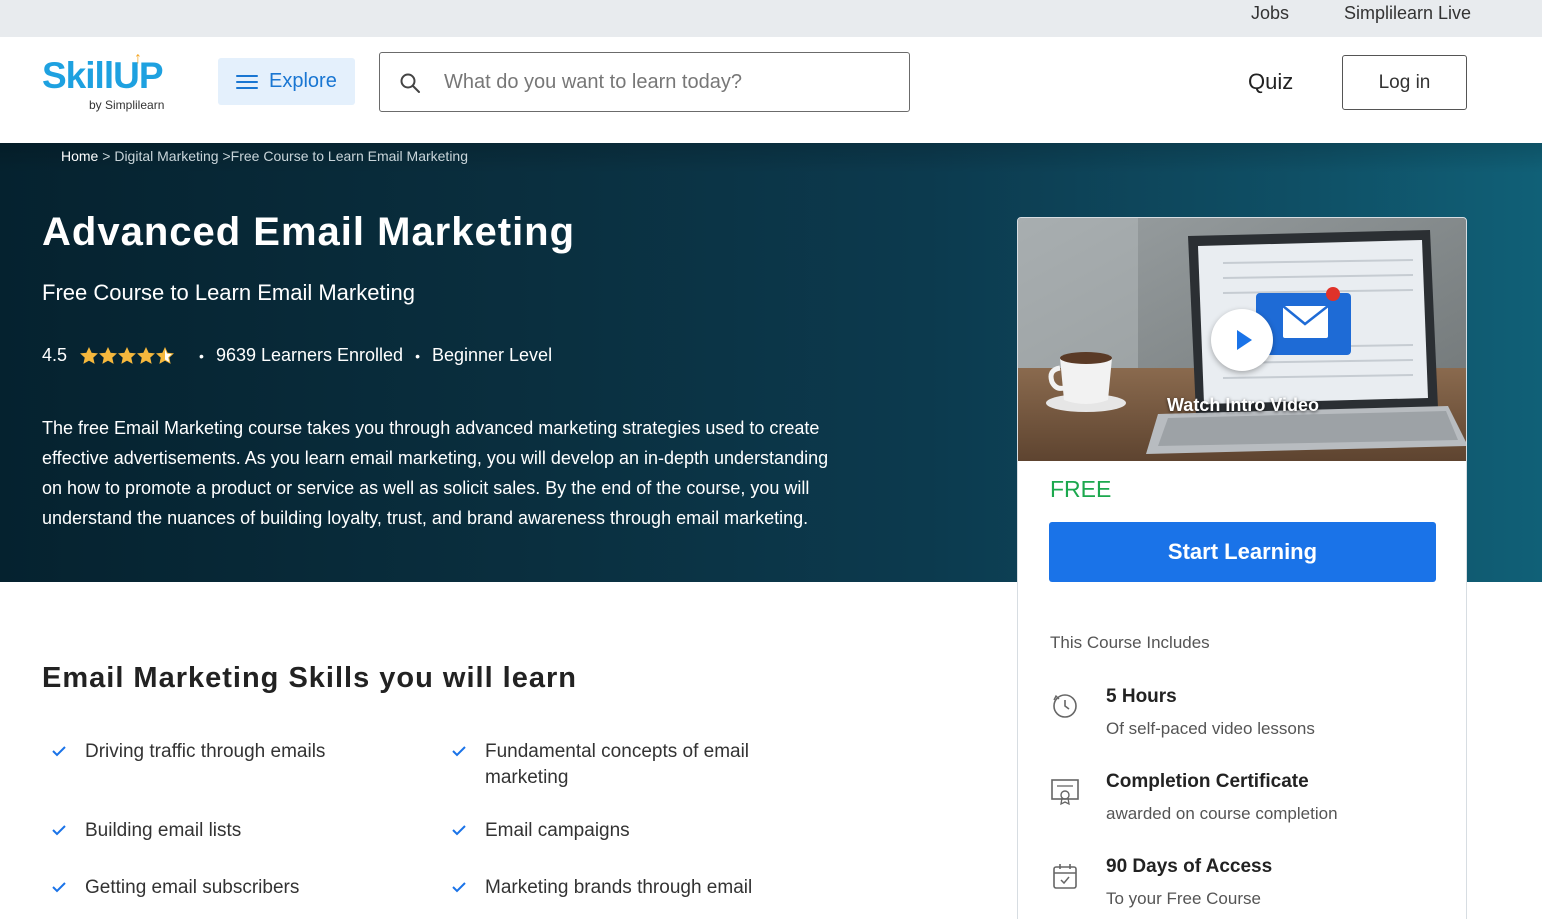 Image resolution: width=1542 pixels, height=919 pixels. I want to click on logo-subtitle: by Simplilearn, so click(127, 105).